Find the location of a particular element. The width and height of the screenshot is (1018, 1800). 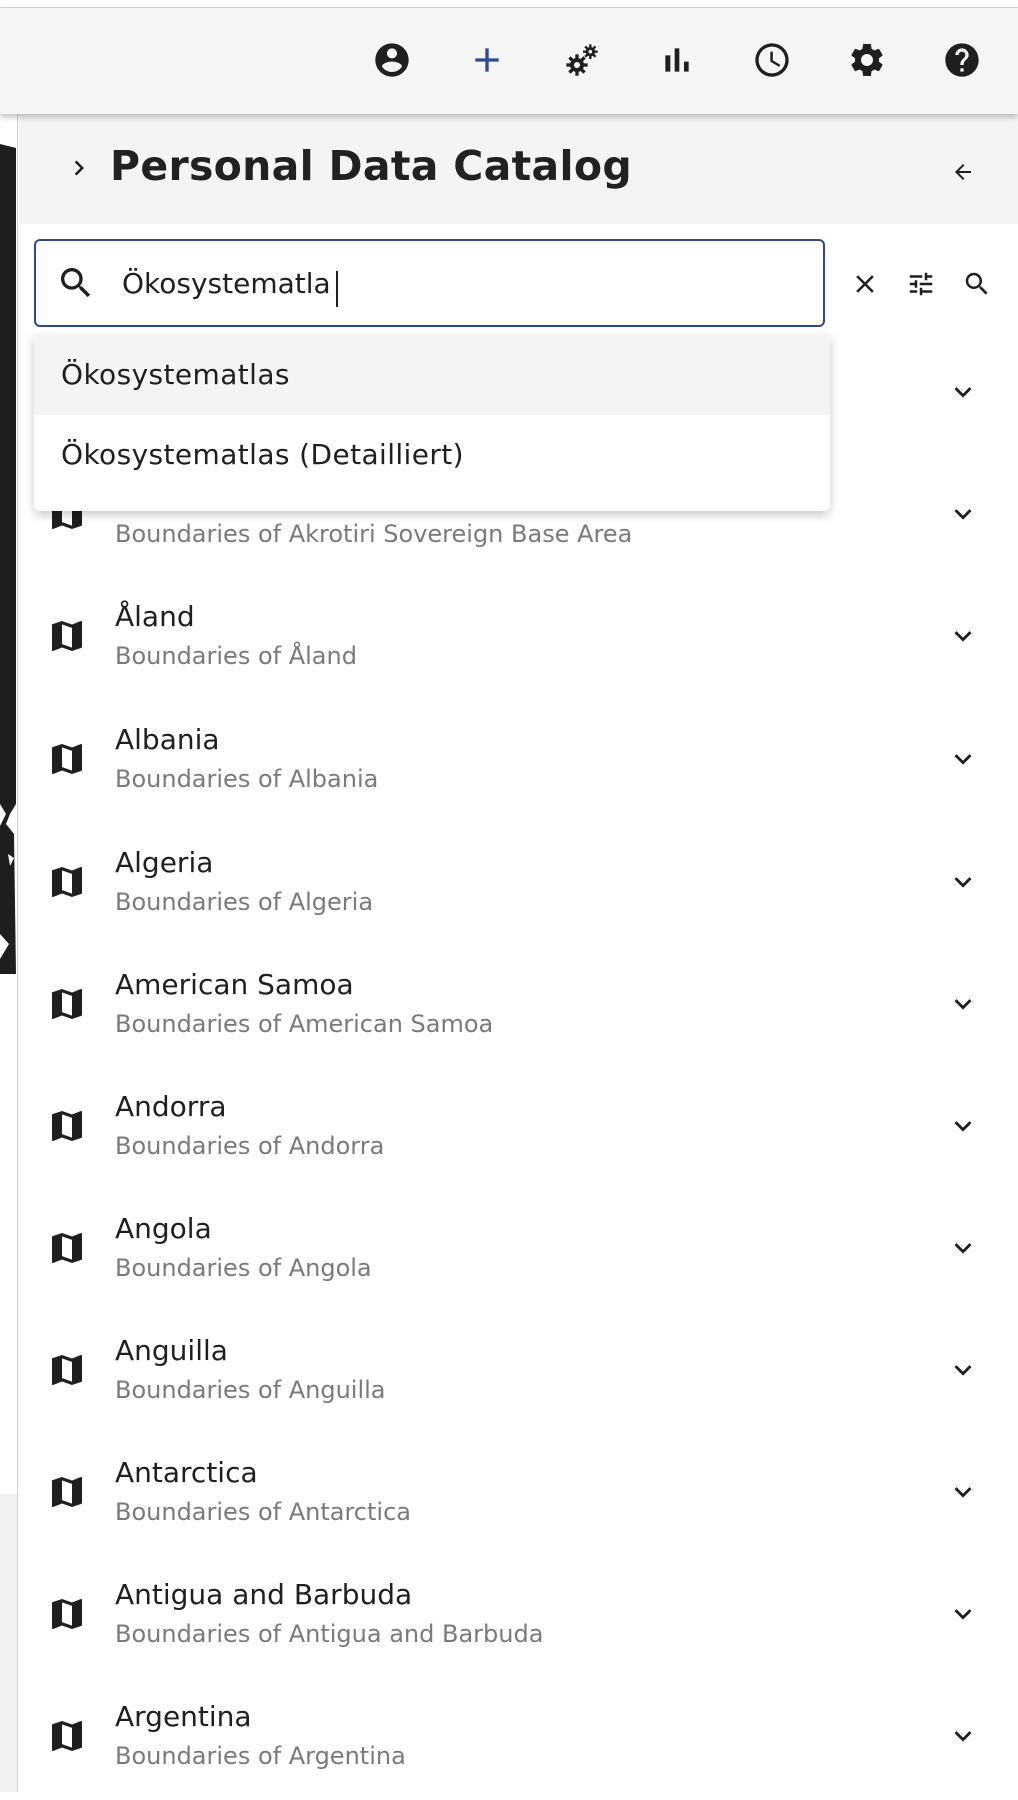

top-toolbar is located at coordinates (509, 61).